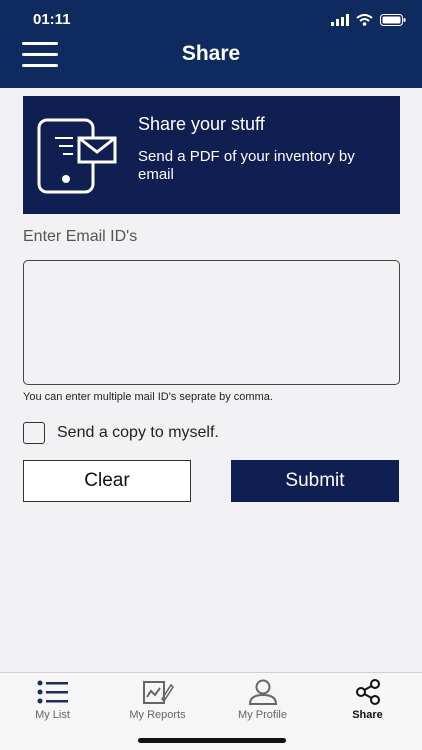 The height and width of the screenshot is (750, 422). Describe the element at coordinates (211, 322) in the screenshot. I see `email-input` at that location.